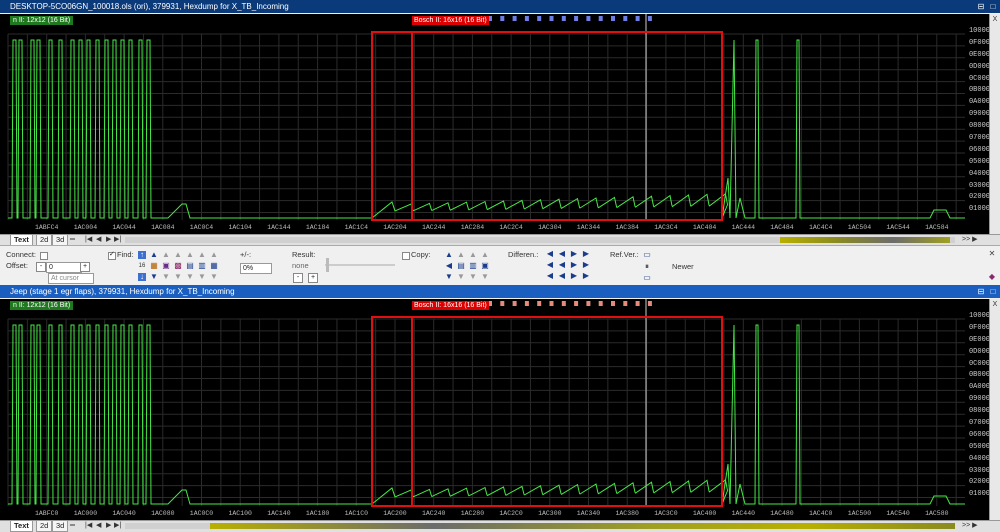 The height and width of the screenshot is (532, 1000). Describe the element at coordinates (647, 278) in the screenshot. I see `refver-window-2-icon: ▭` at that location.